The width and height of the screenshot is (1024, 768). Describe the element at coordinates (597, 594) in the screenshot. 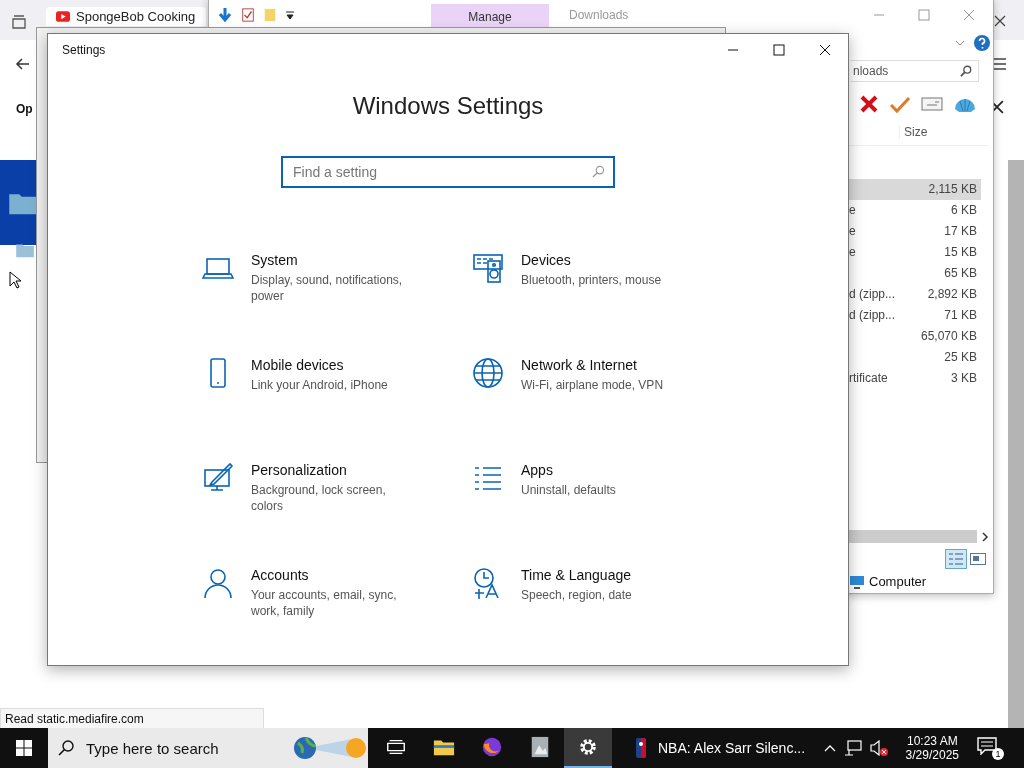

I see `settings-category: Time & Language Speech, region, date` at that location.